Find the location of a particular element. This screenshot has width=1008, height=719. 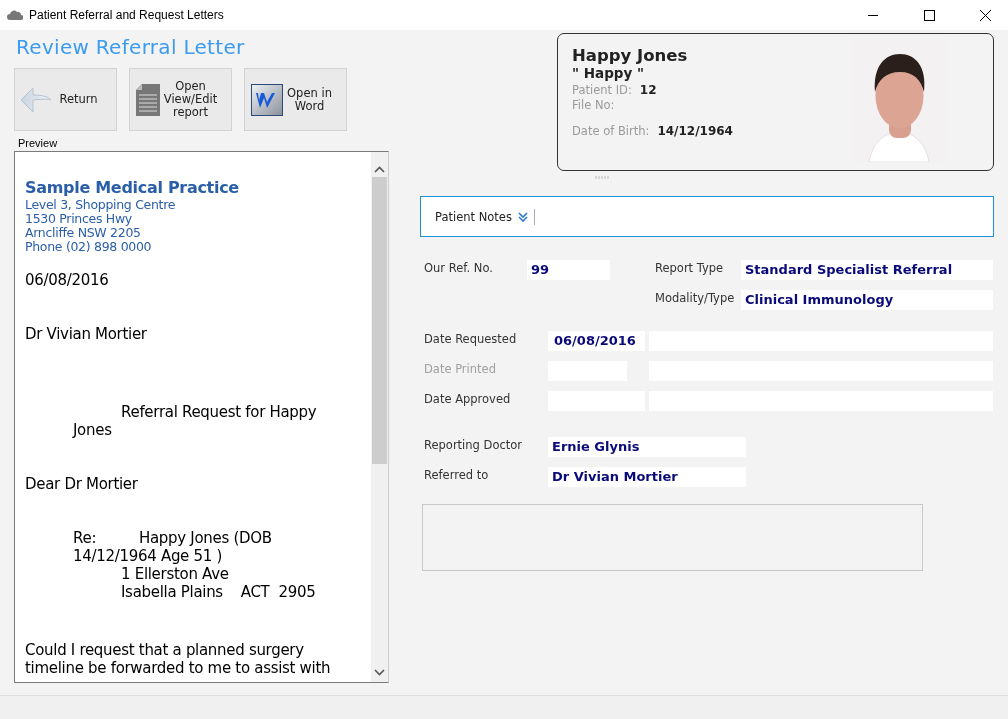

salutation: Dear Dr Mortier is located at coordinates (82, 484).